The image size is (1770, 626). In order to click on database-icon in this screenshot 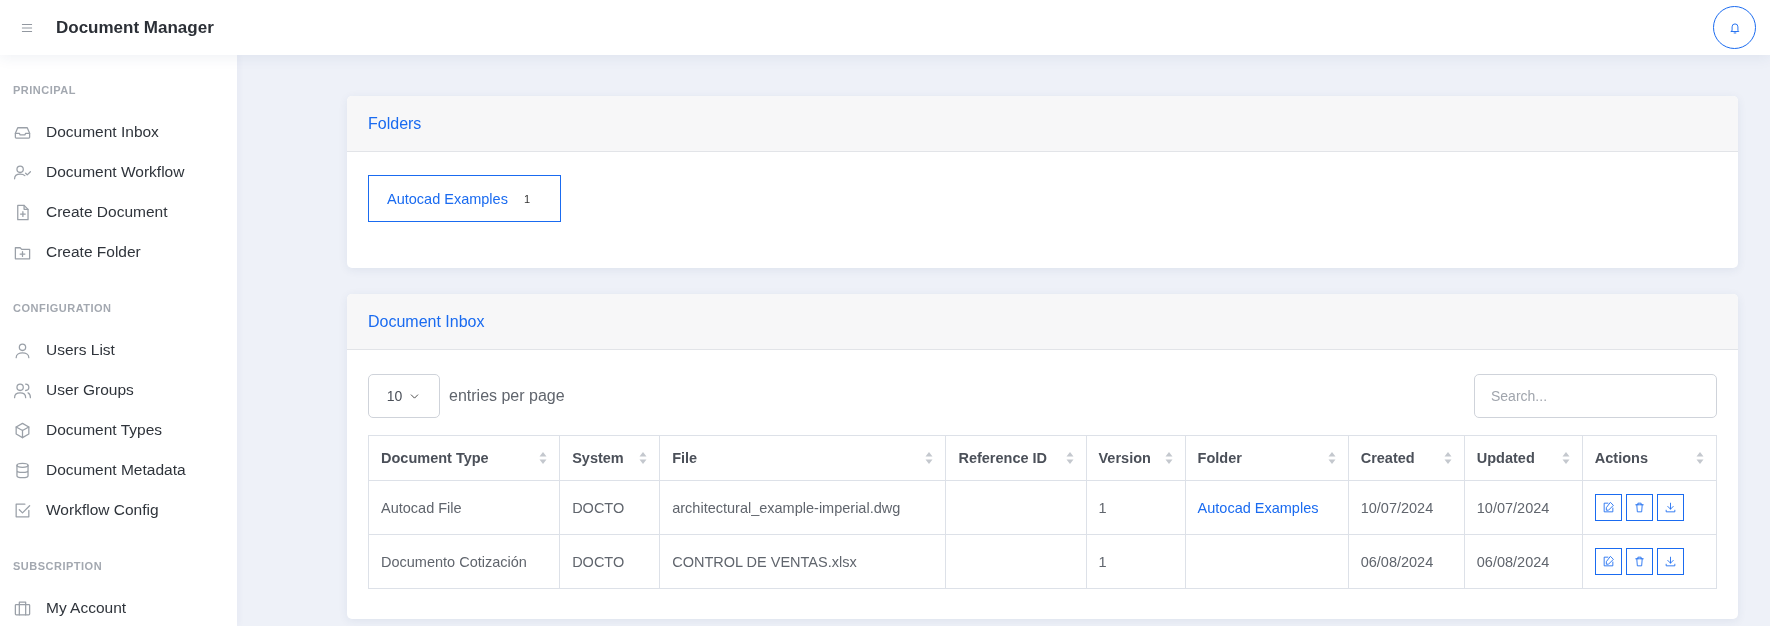, I will do `click(22, 470)`.